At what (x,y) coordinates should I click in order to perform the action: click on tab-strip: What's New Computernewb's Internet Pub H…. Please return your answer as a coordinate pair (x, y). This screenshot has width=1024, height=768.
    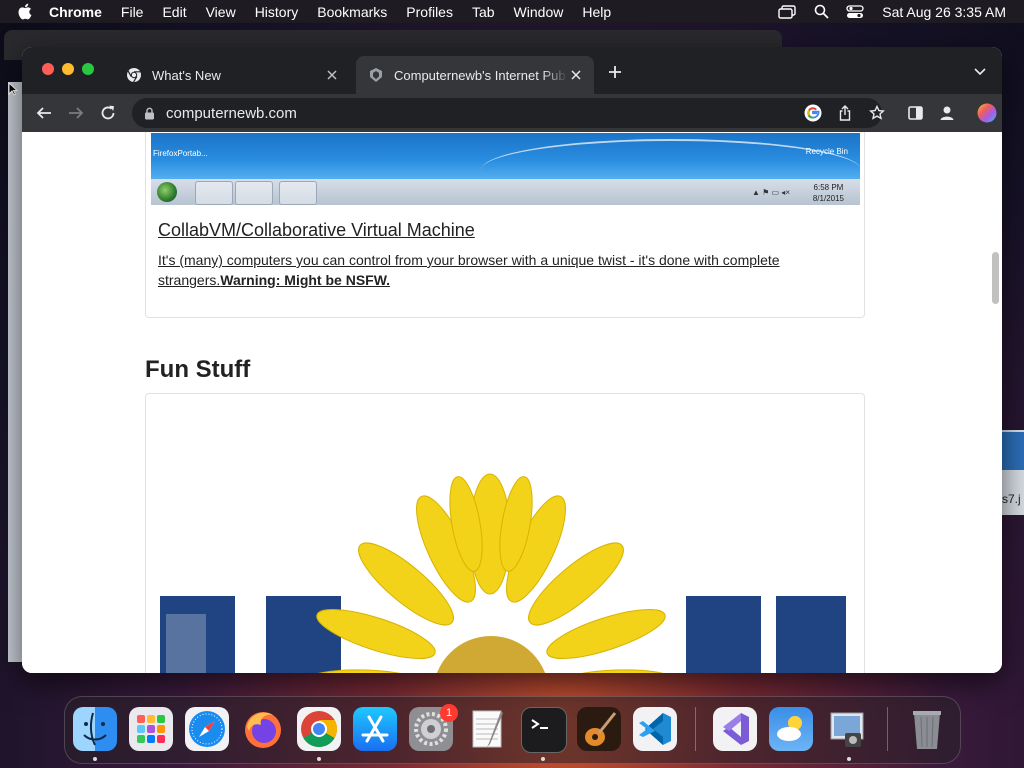
    Looking at the image, I should click on (512, 70).